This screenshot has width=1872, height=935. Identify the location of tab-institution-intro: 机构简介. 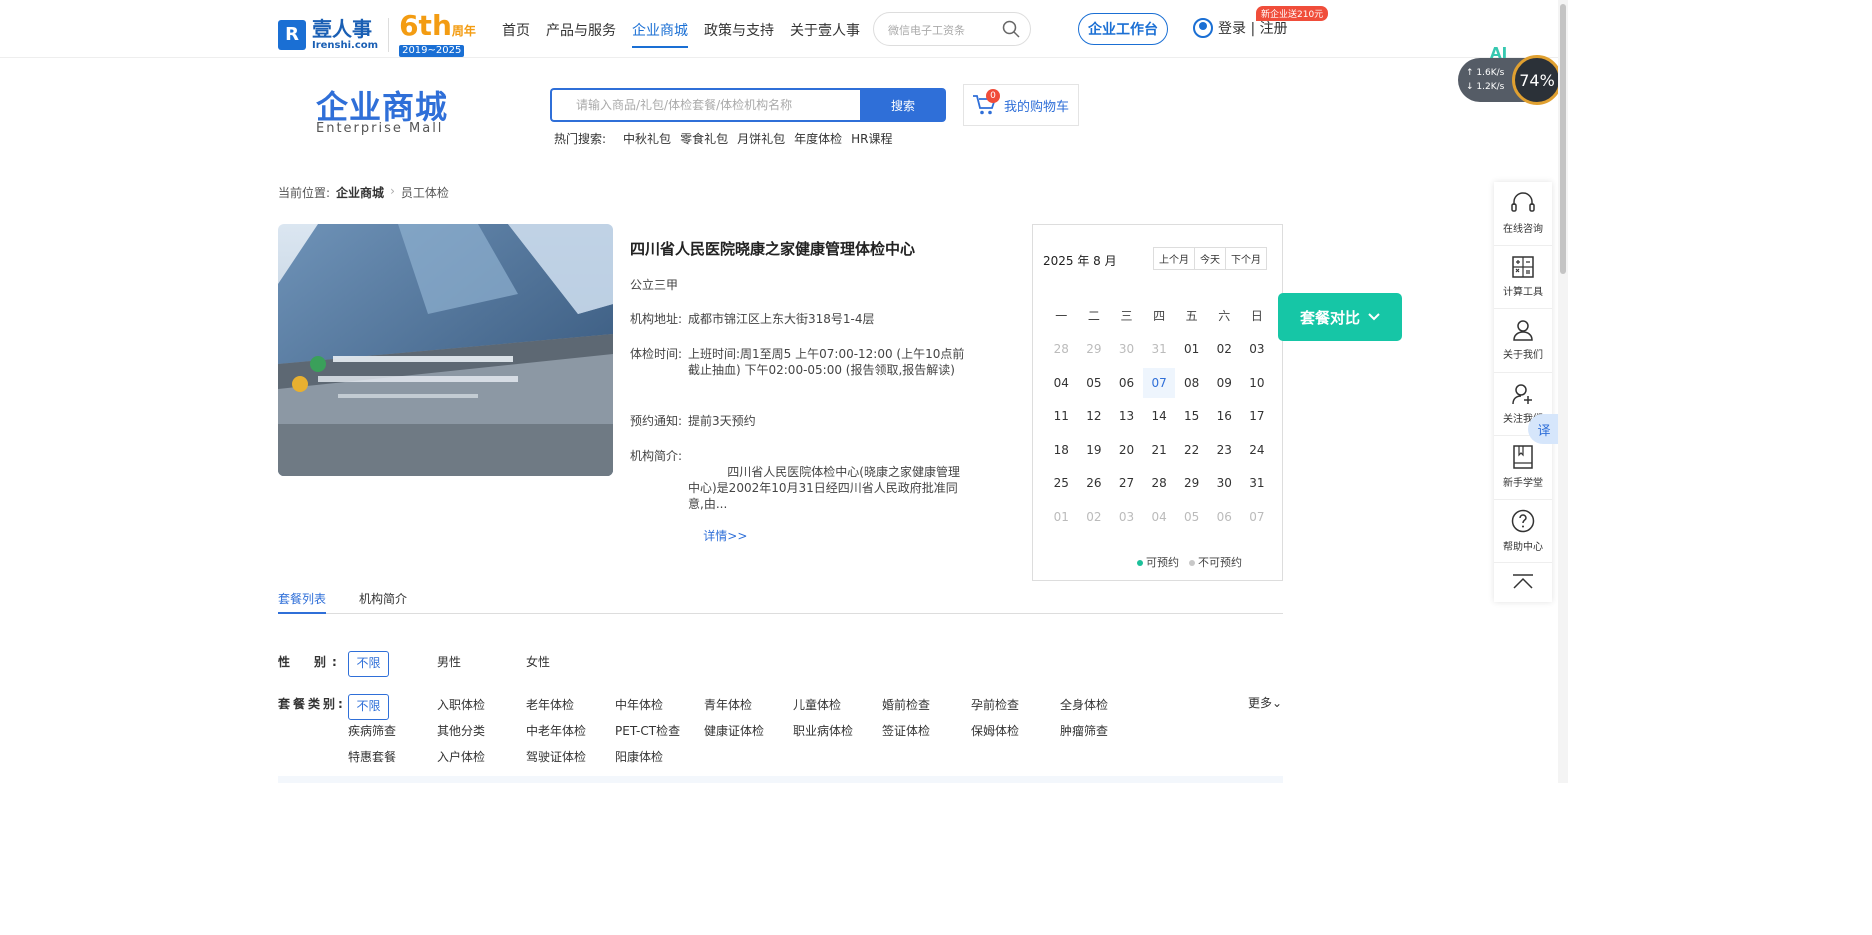
(383, 601).